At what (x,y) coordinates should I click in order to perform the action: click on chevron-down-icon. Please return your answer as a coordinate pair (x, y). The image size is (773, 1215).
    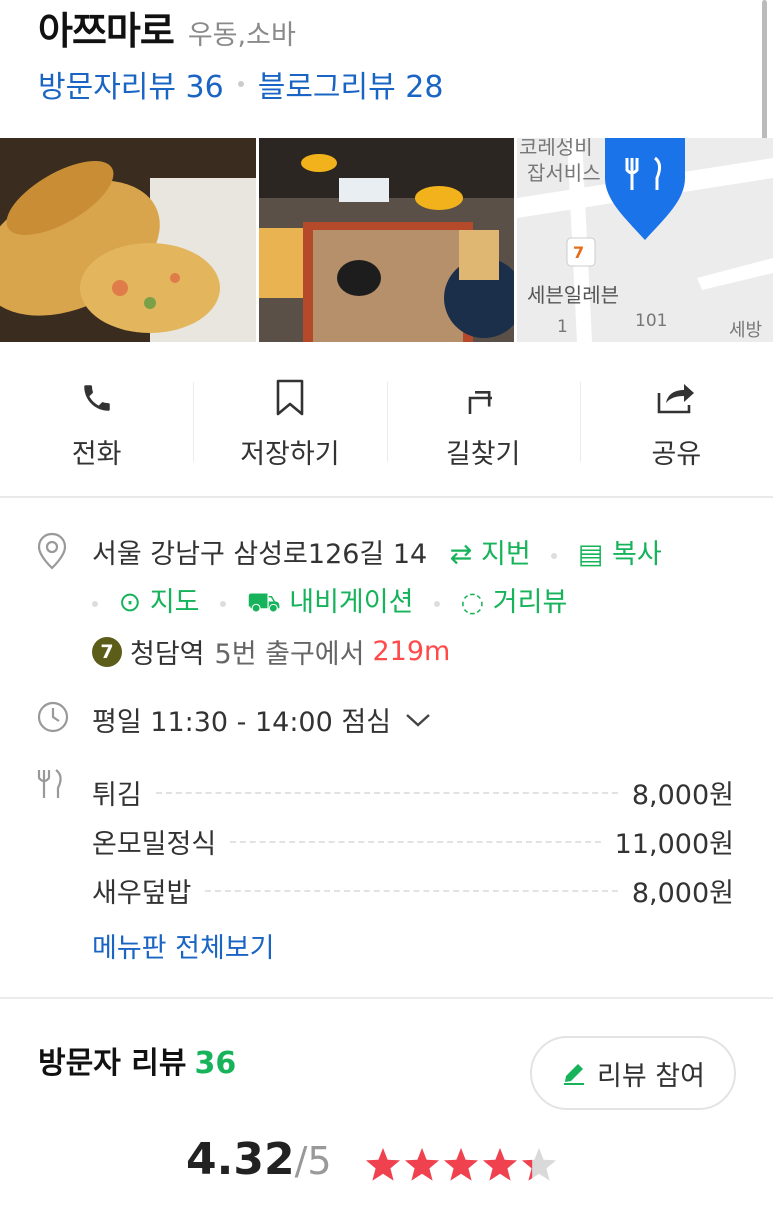
    Looking at the image, I should click on (418, 720).